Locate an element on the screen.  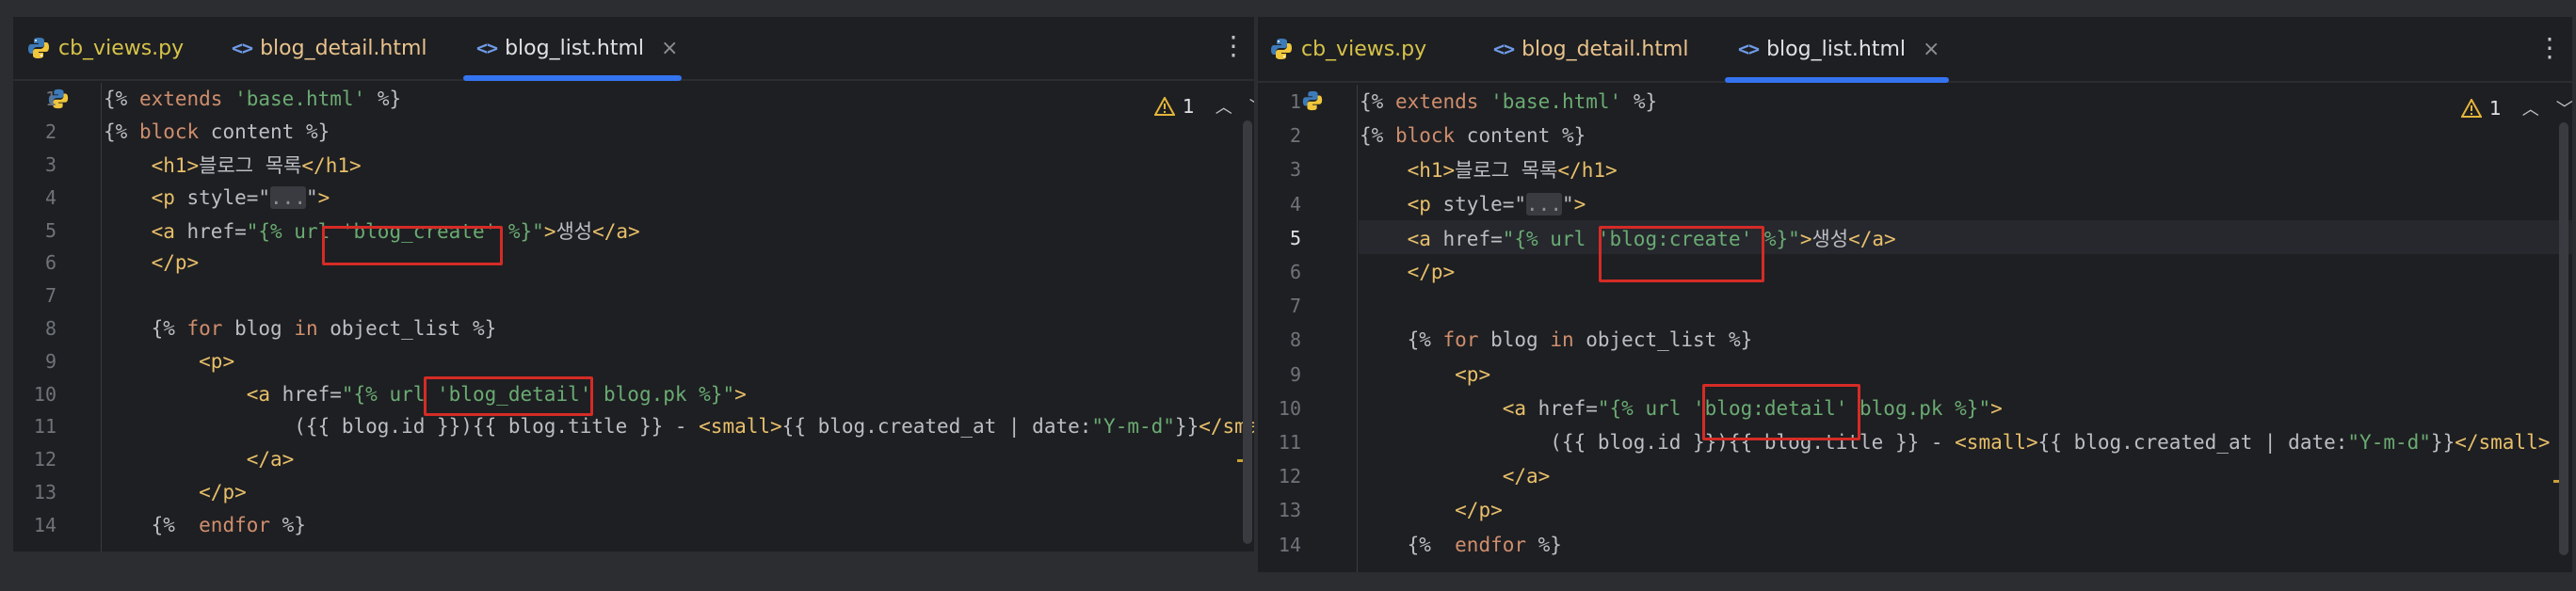
tab-label: cb_views.py is located at coordinates (121, 48).